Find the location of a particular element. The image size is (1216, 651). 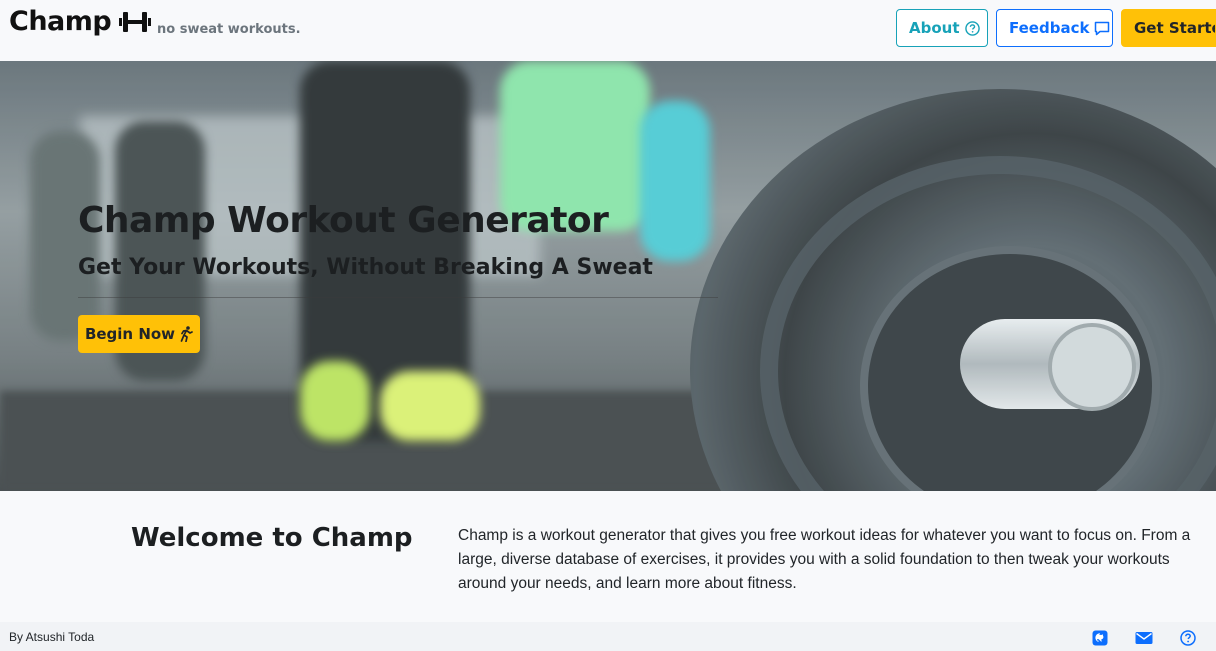

get-started-button: Get Started is located at coordinates (1168, 28).